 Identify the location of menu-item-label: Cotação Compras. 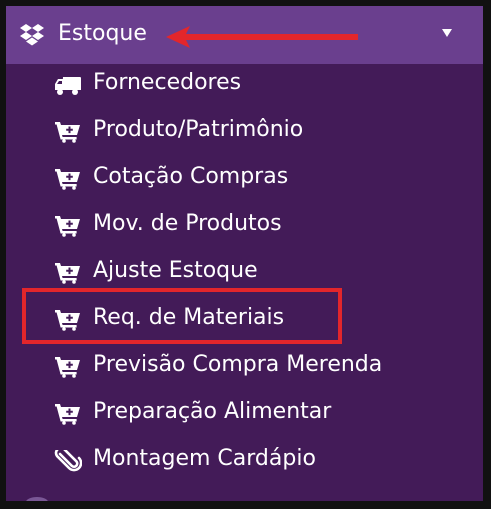
(191, 176).